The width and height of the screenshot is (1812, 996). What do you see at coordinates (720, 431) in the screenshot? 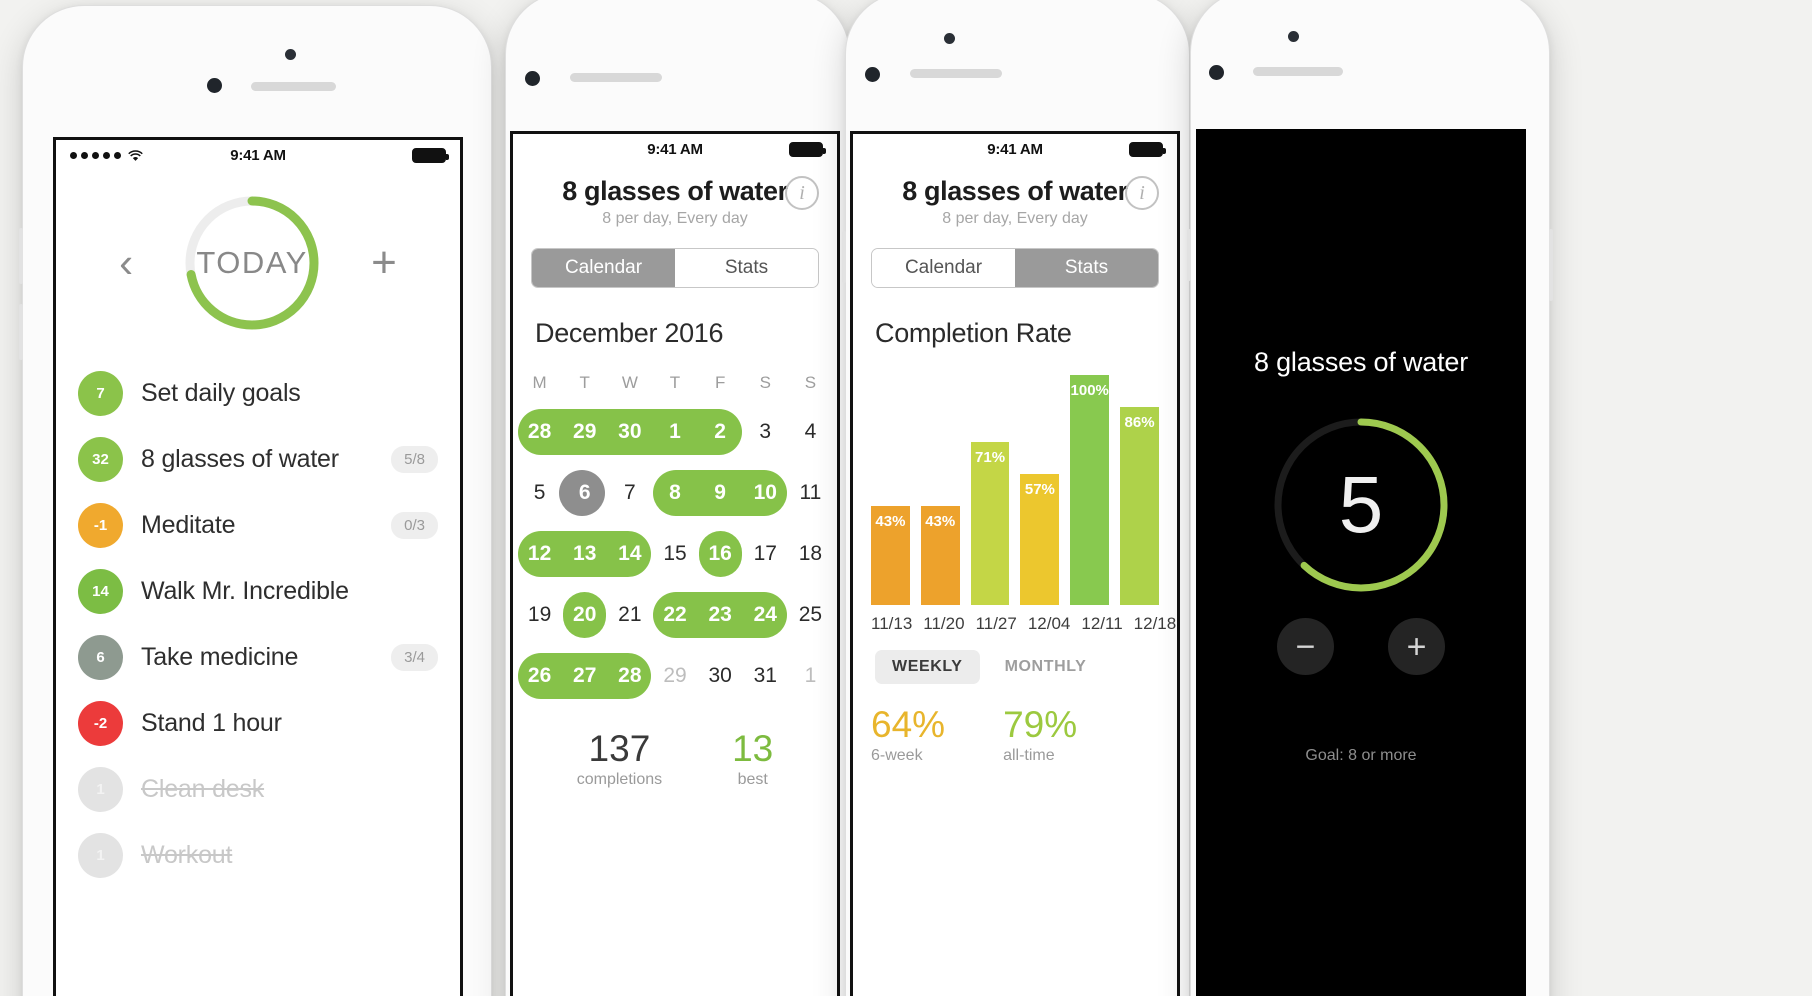
I see `calendar-day-cell: 2` at bounding box center [720, 431].